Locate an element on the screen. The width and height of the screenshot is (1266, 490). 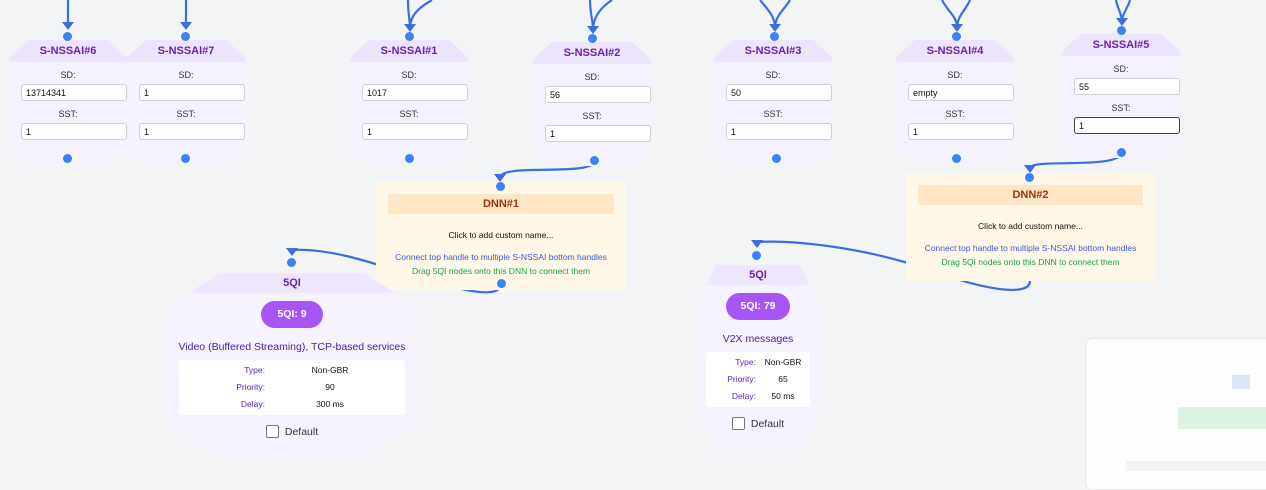
dnn2-top-handle is located at coordinates (1029, 177).